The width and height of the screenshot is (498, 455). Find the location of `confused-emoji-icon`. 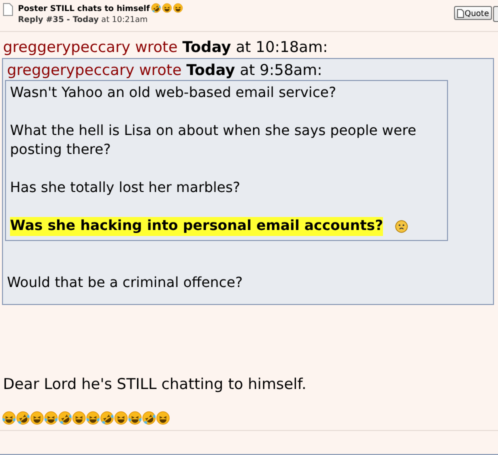

confused-emoji-icon is located at coordinates (401, 226).